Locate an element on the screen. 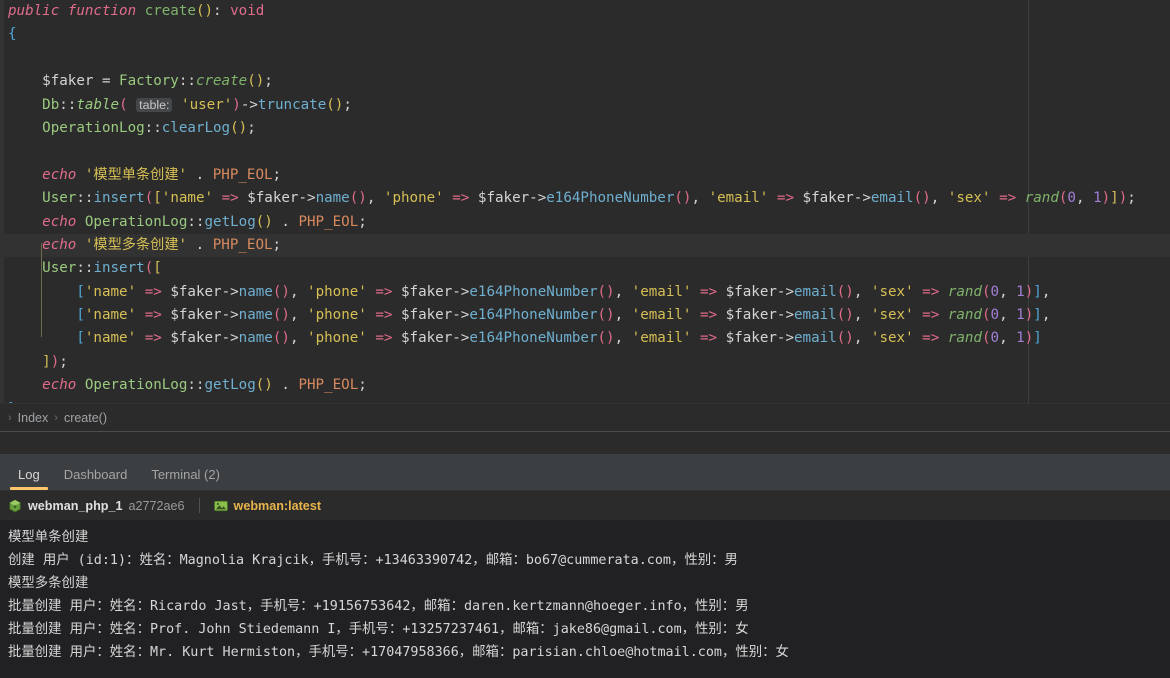  tool-window-tab-bar: Log Dashboard Terminal (2) is located at coordinates (585, 472).